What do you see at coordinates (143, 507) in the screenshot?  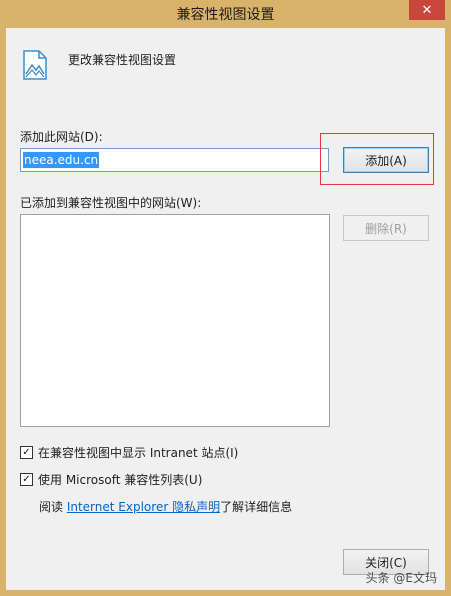 I see `privacy-link: Internet Explorer 隐私声明` at bounding box center [143, 507].